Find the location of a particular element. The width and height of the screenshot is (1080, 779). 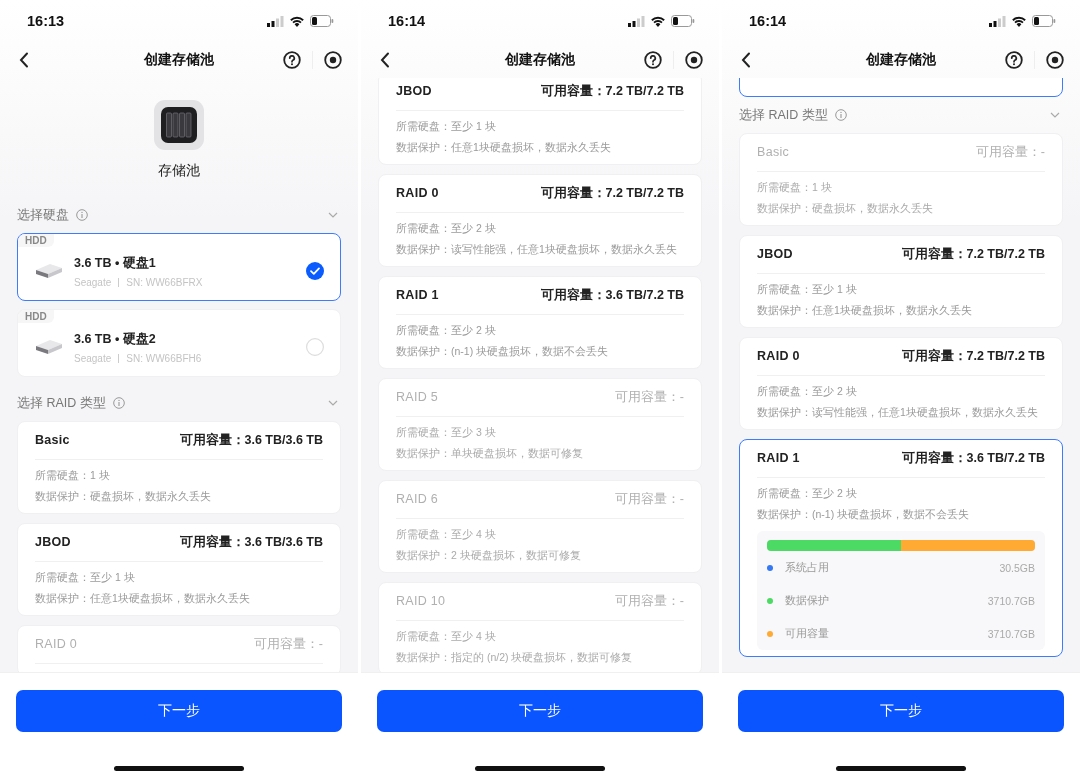

disk-serial: SN: WW66BFRX is located at coordinates (164, 282).